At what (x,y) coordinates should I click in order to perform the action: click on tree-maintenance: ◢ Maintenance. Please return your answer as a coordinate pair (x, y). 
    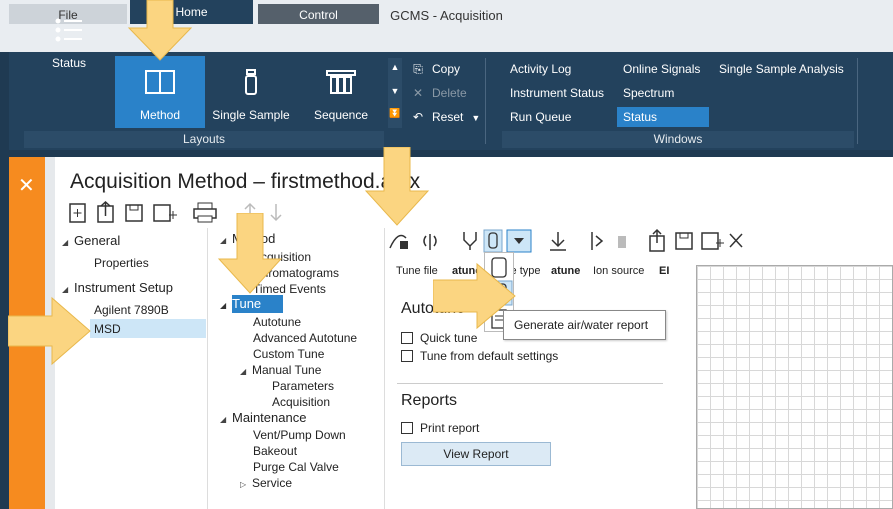
    Looking at the image, I should click on (263, 418).